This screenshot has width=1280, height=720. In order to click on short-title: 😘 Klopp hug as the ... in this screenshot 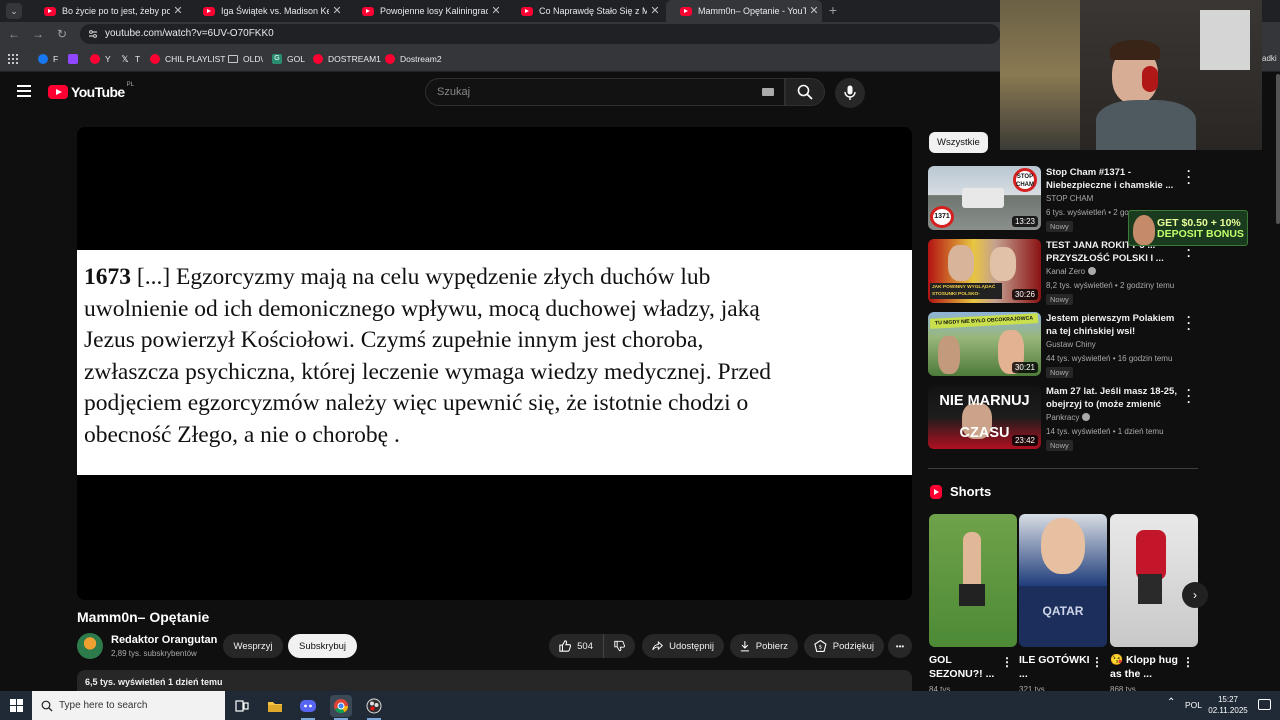, I will do `click(1146, 667)`.